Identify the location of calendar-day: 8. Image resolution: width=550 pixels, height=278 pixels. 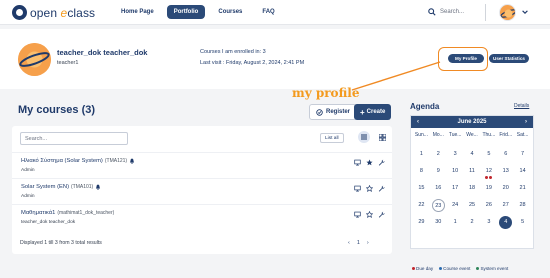
(421, 171).